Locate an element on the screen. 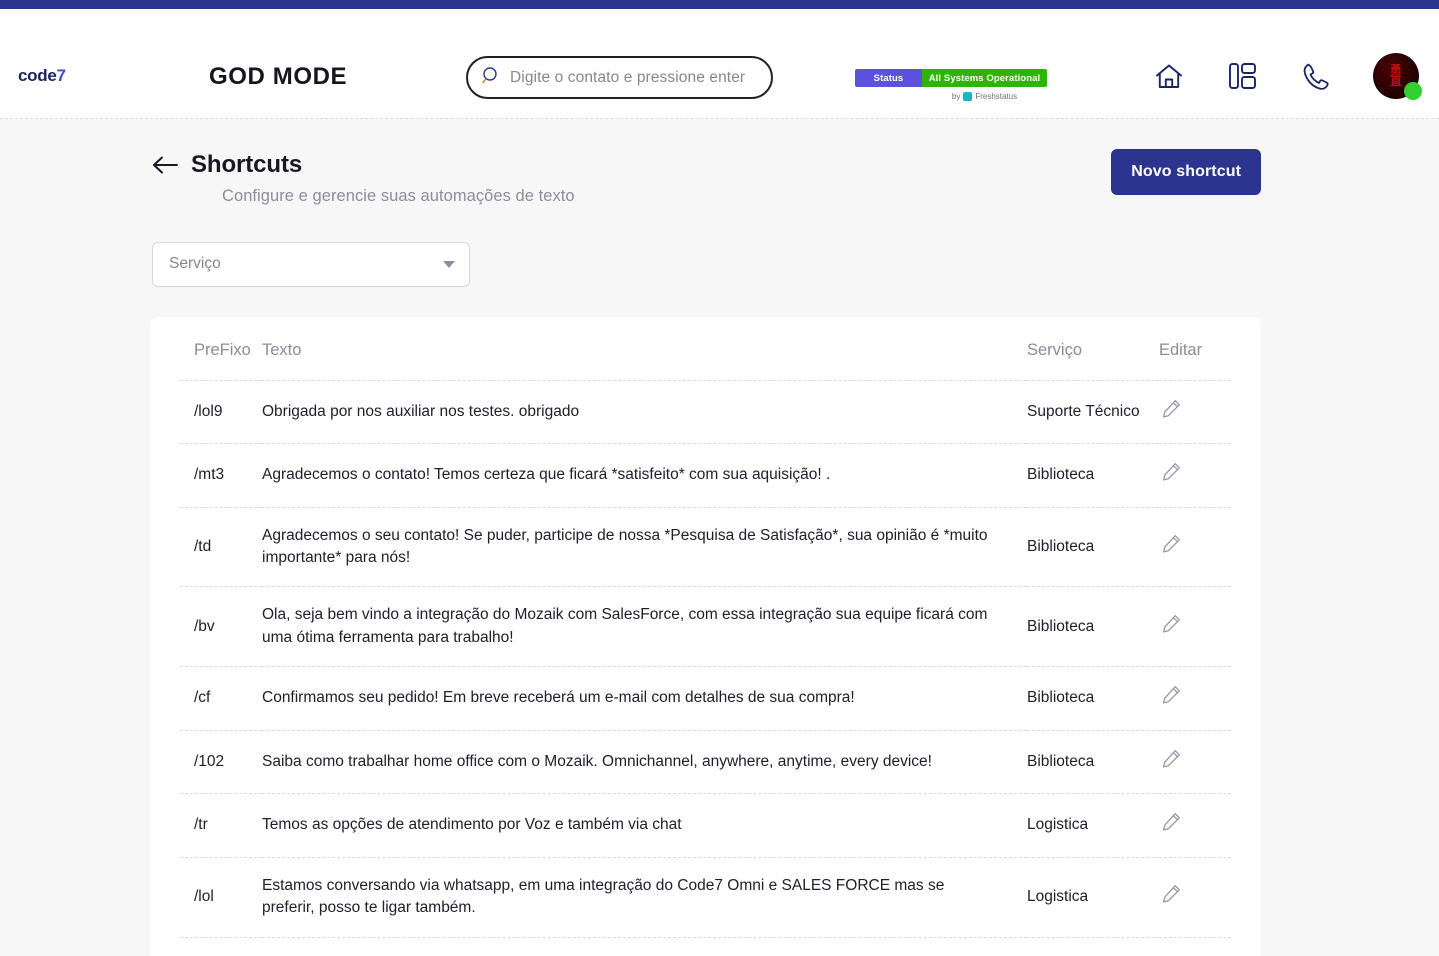  top-accent-bar is located at coordinates (719, 4).